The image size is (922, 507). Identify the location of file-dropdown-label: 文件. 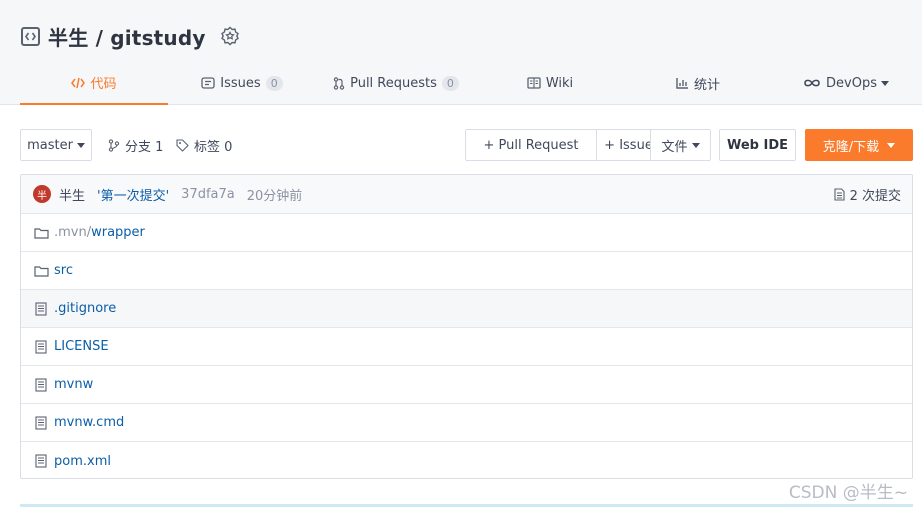
(674, 147).